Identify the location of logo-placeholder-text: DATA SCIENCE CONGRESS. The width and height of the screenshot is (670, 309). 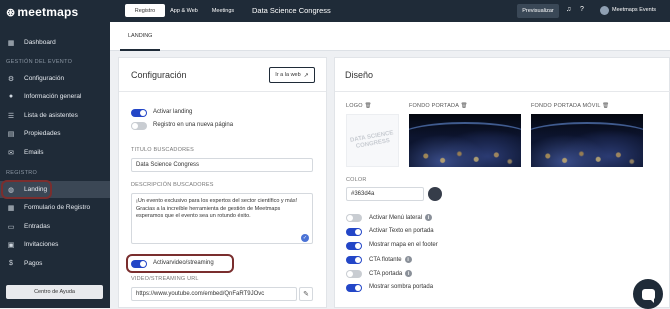
(371, 139).